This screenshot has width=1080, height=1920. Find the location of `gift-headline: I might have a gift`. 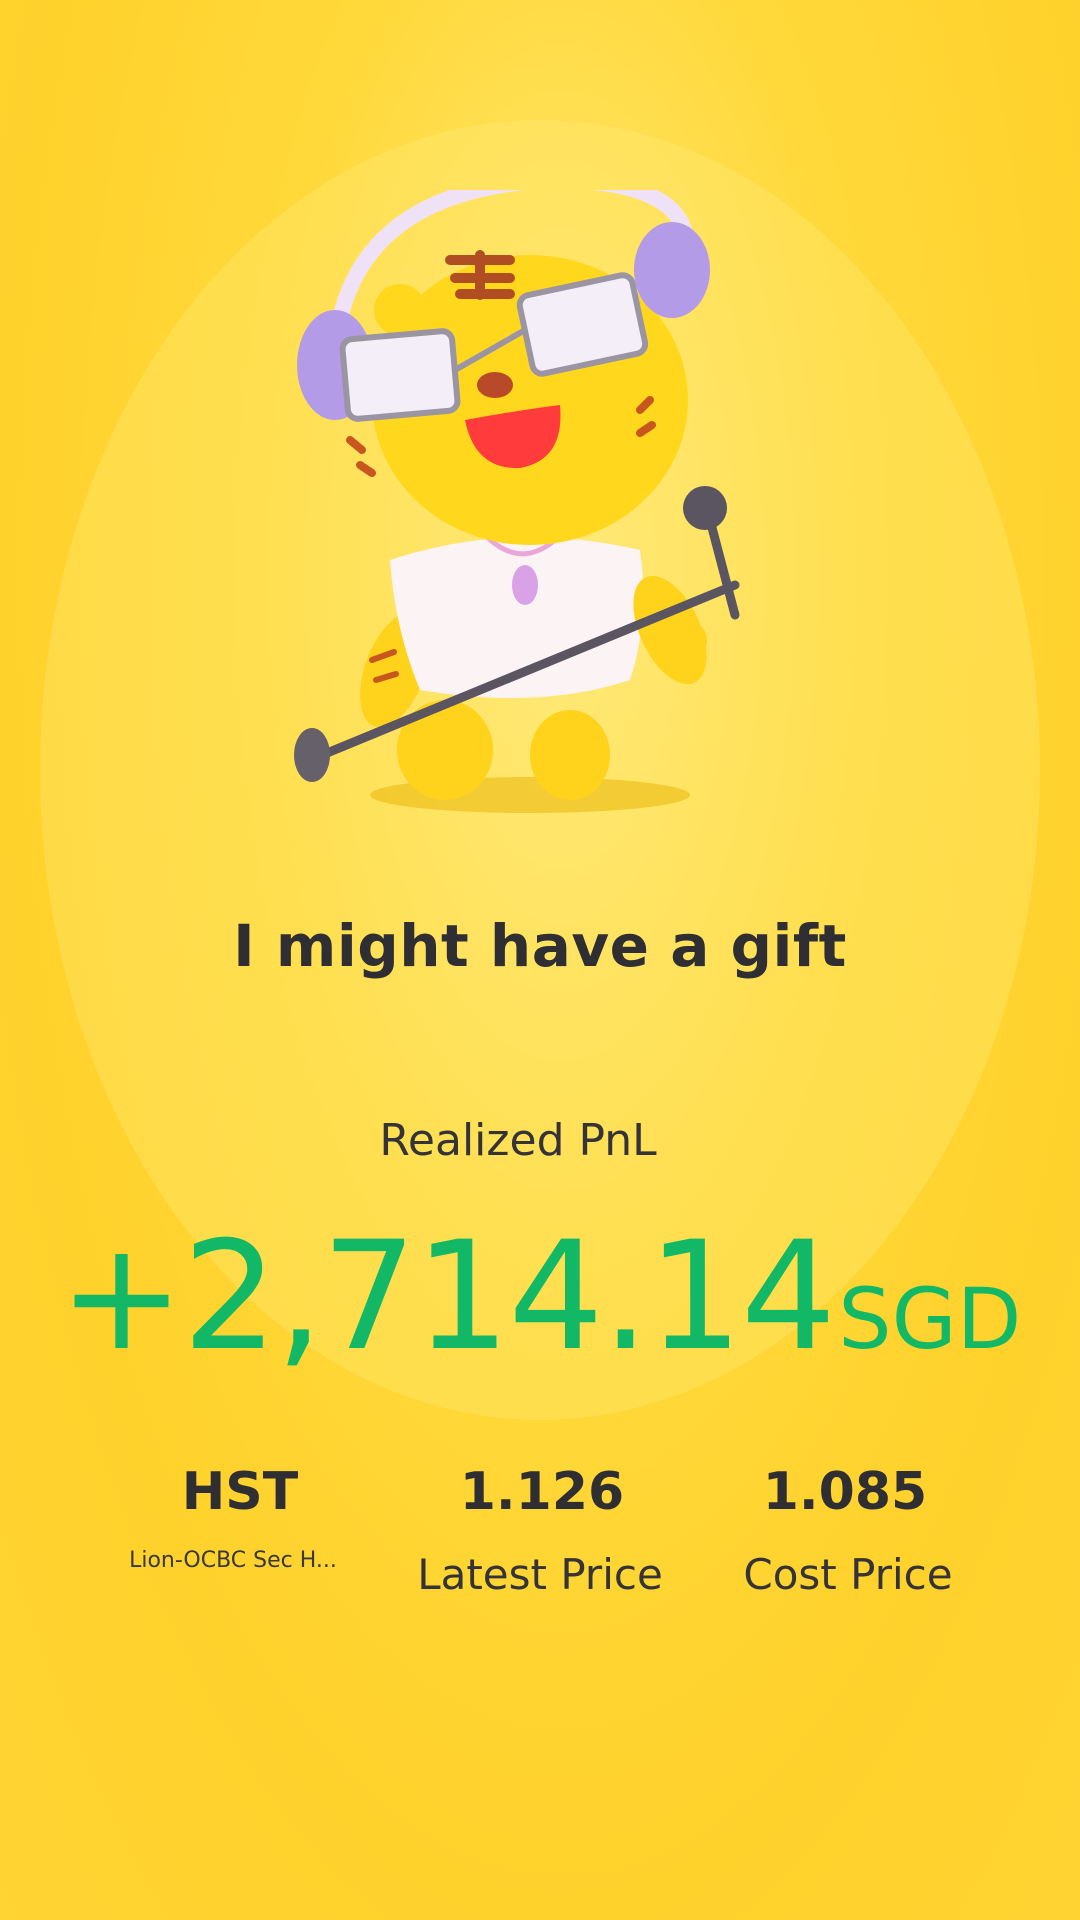

gift-headline: I might have a gift is located at coordinates (540, 946).